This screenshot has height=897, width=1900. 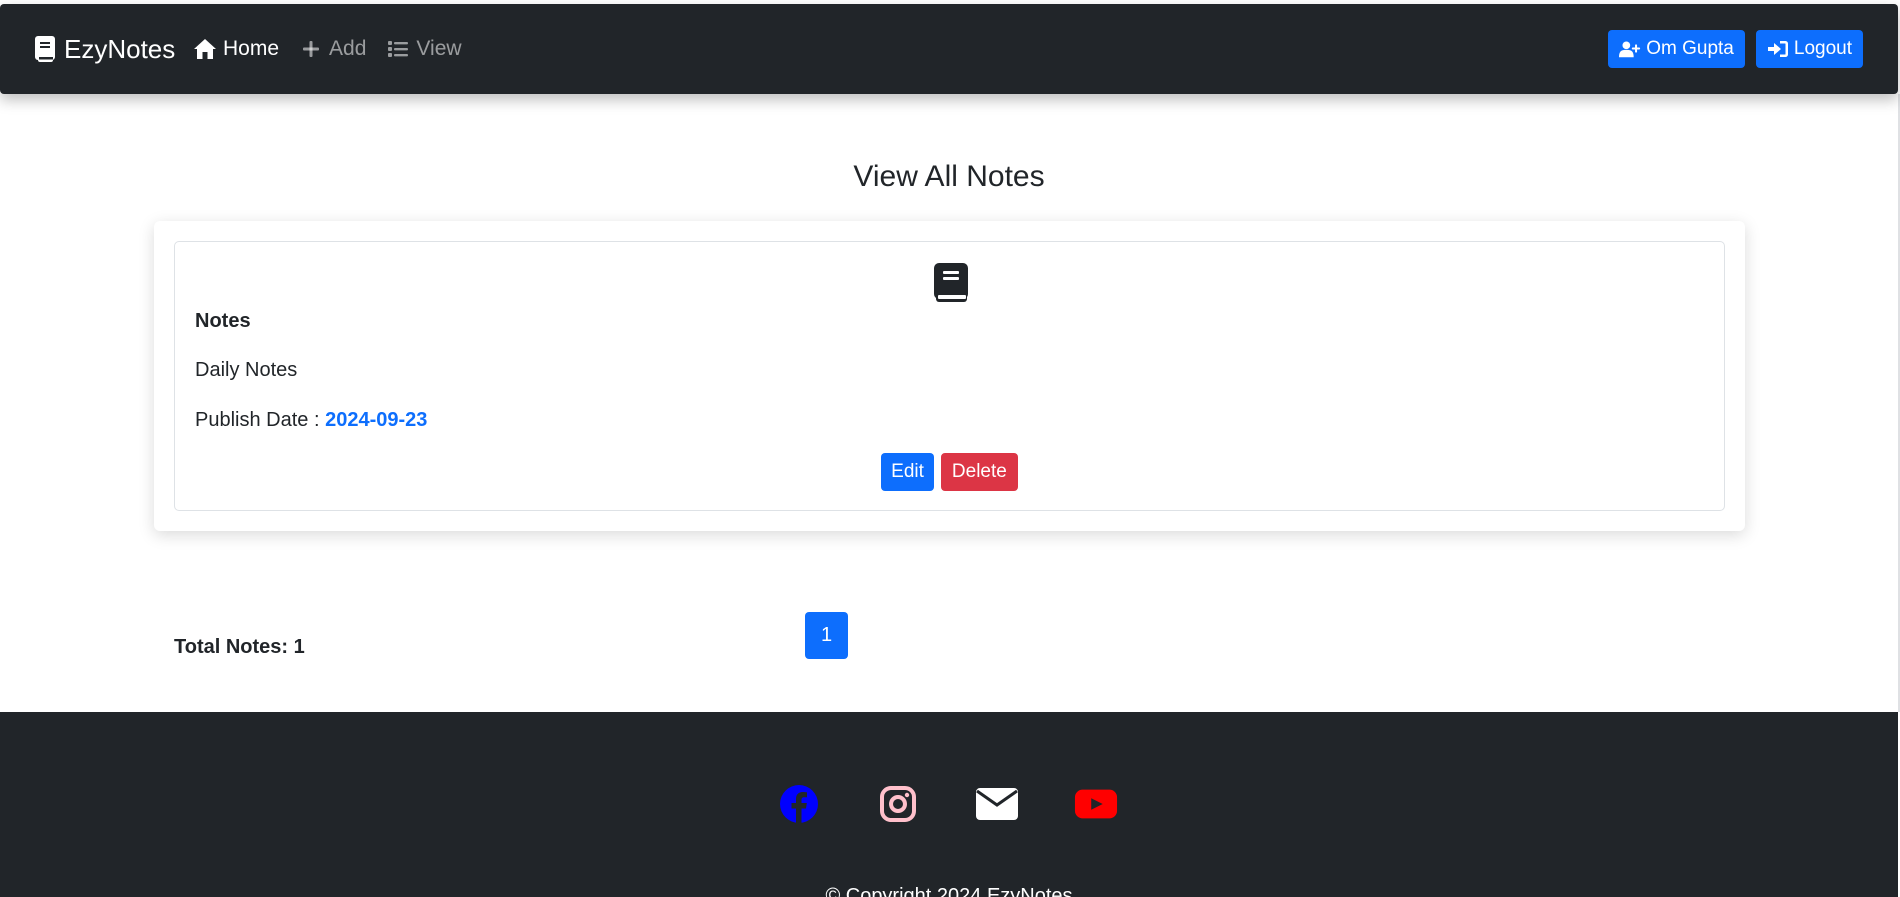 I want to click on nav-home-link: Home, so click(x=236, y=49).